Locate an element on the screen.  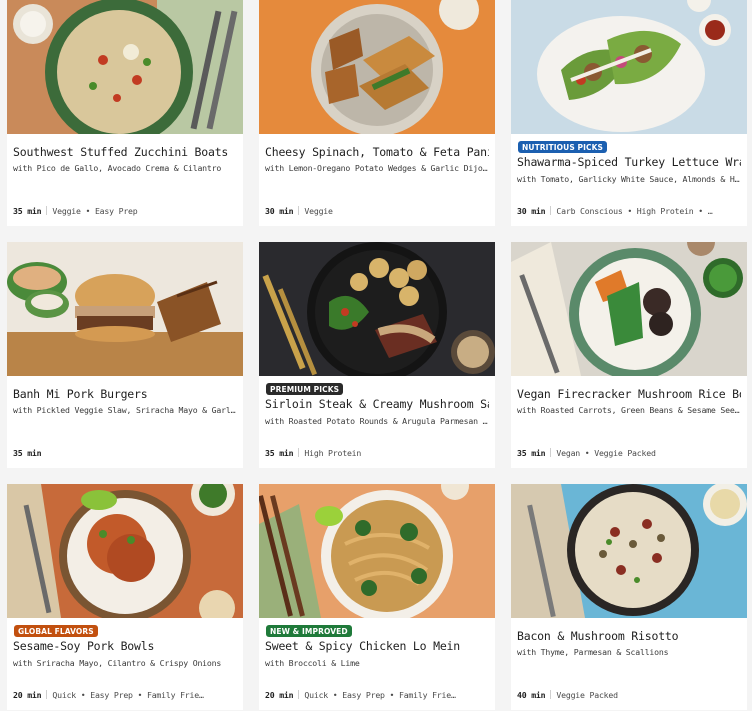
recipe-image-zucchini-boats is located at coordinates (125, 67).